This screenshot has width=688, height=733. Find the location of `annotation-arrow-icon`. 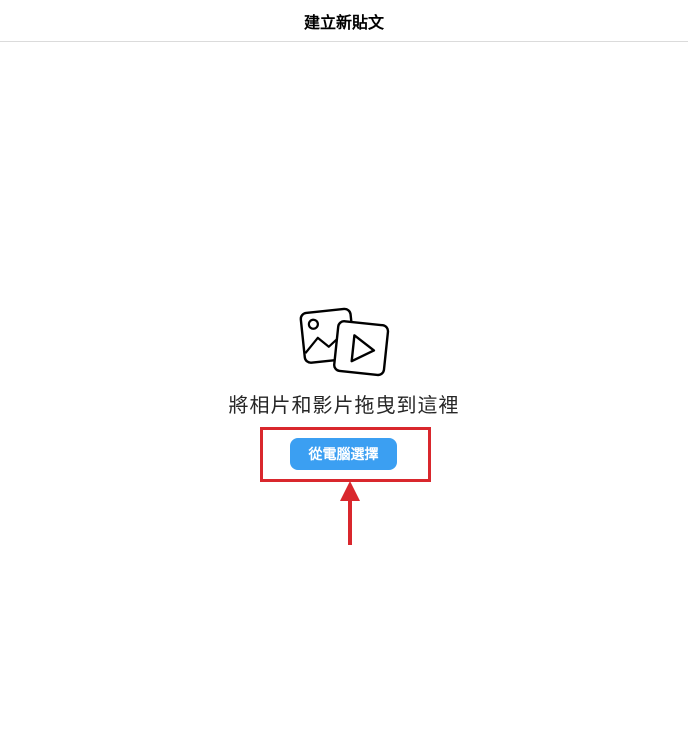

annotation-arrow-icon is located at coordinates (350, 513).